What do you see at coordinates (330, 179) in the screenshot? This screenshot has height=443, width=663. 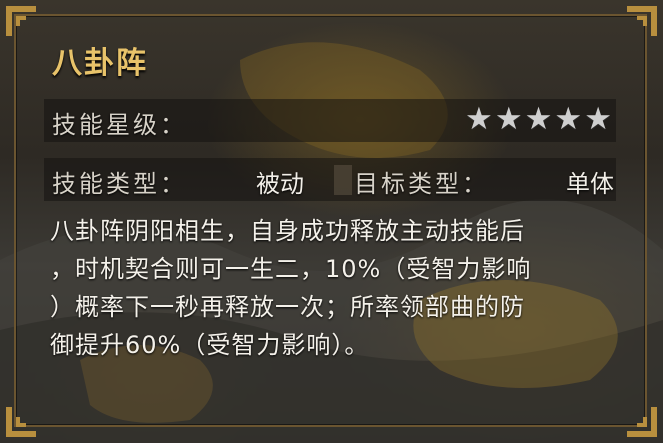 I see `skill-type-row: 技能类型： 被动 目标类型： 单体` at bounding box center [330, 179].